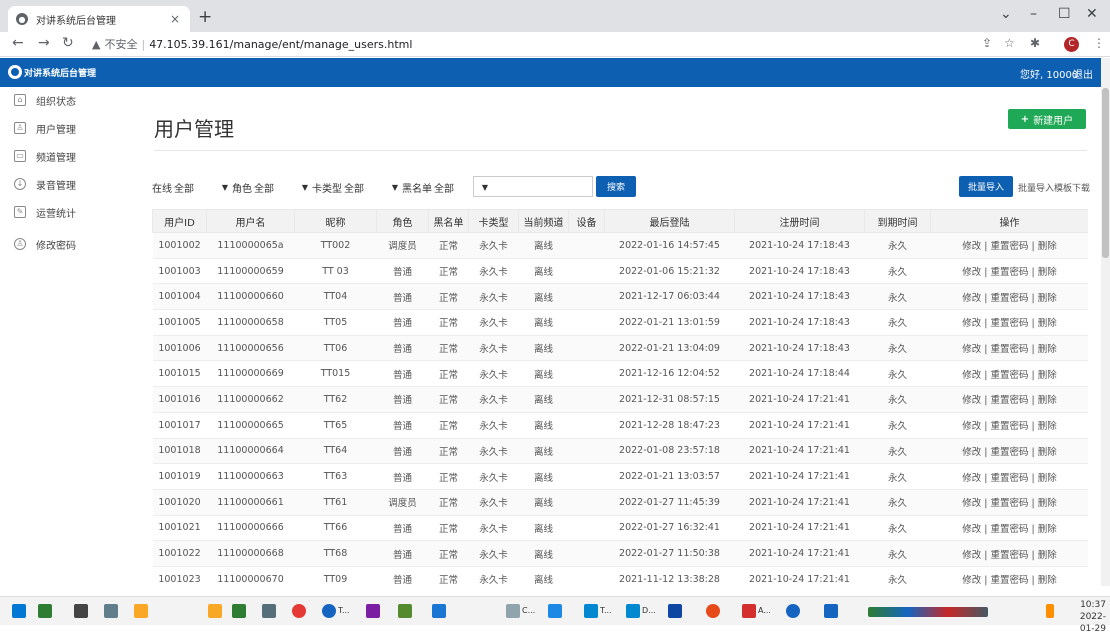  What do you see at coordinates (99, 19) in the screenshot?
I see `browser-tab: ● 对讲系统后台管理 ×` at bounding box center [99, 19].